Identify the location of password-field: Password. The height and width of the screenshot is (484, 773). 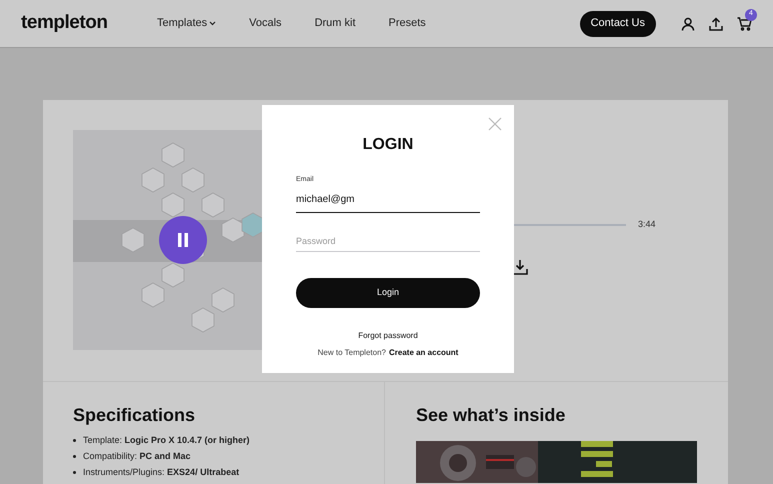
(388, 243).